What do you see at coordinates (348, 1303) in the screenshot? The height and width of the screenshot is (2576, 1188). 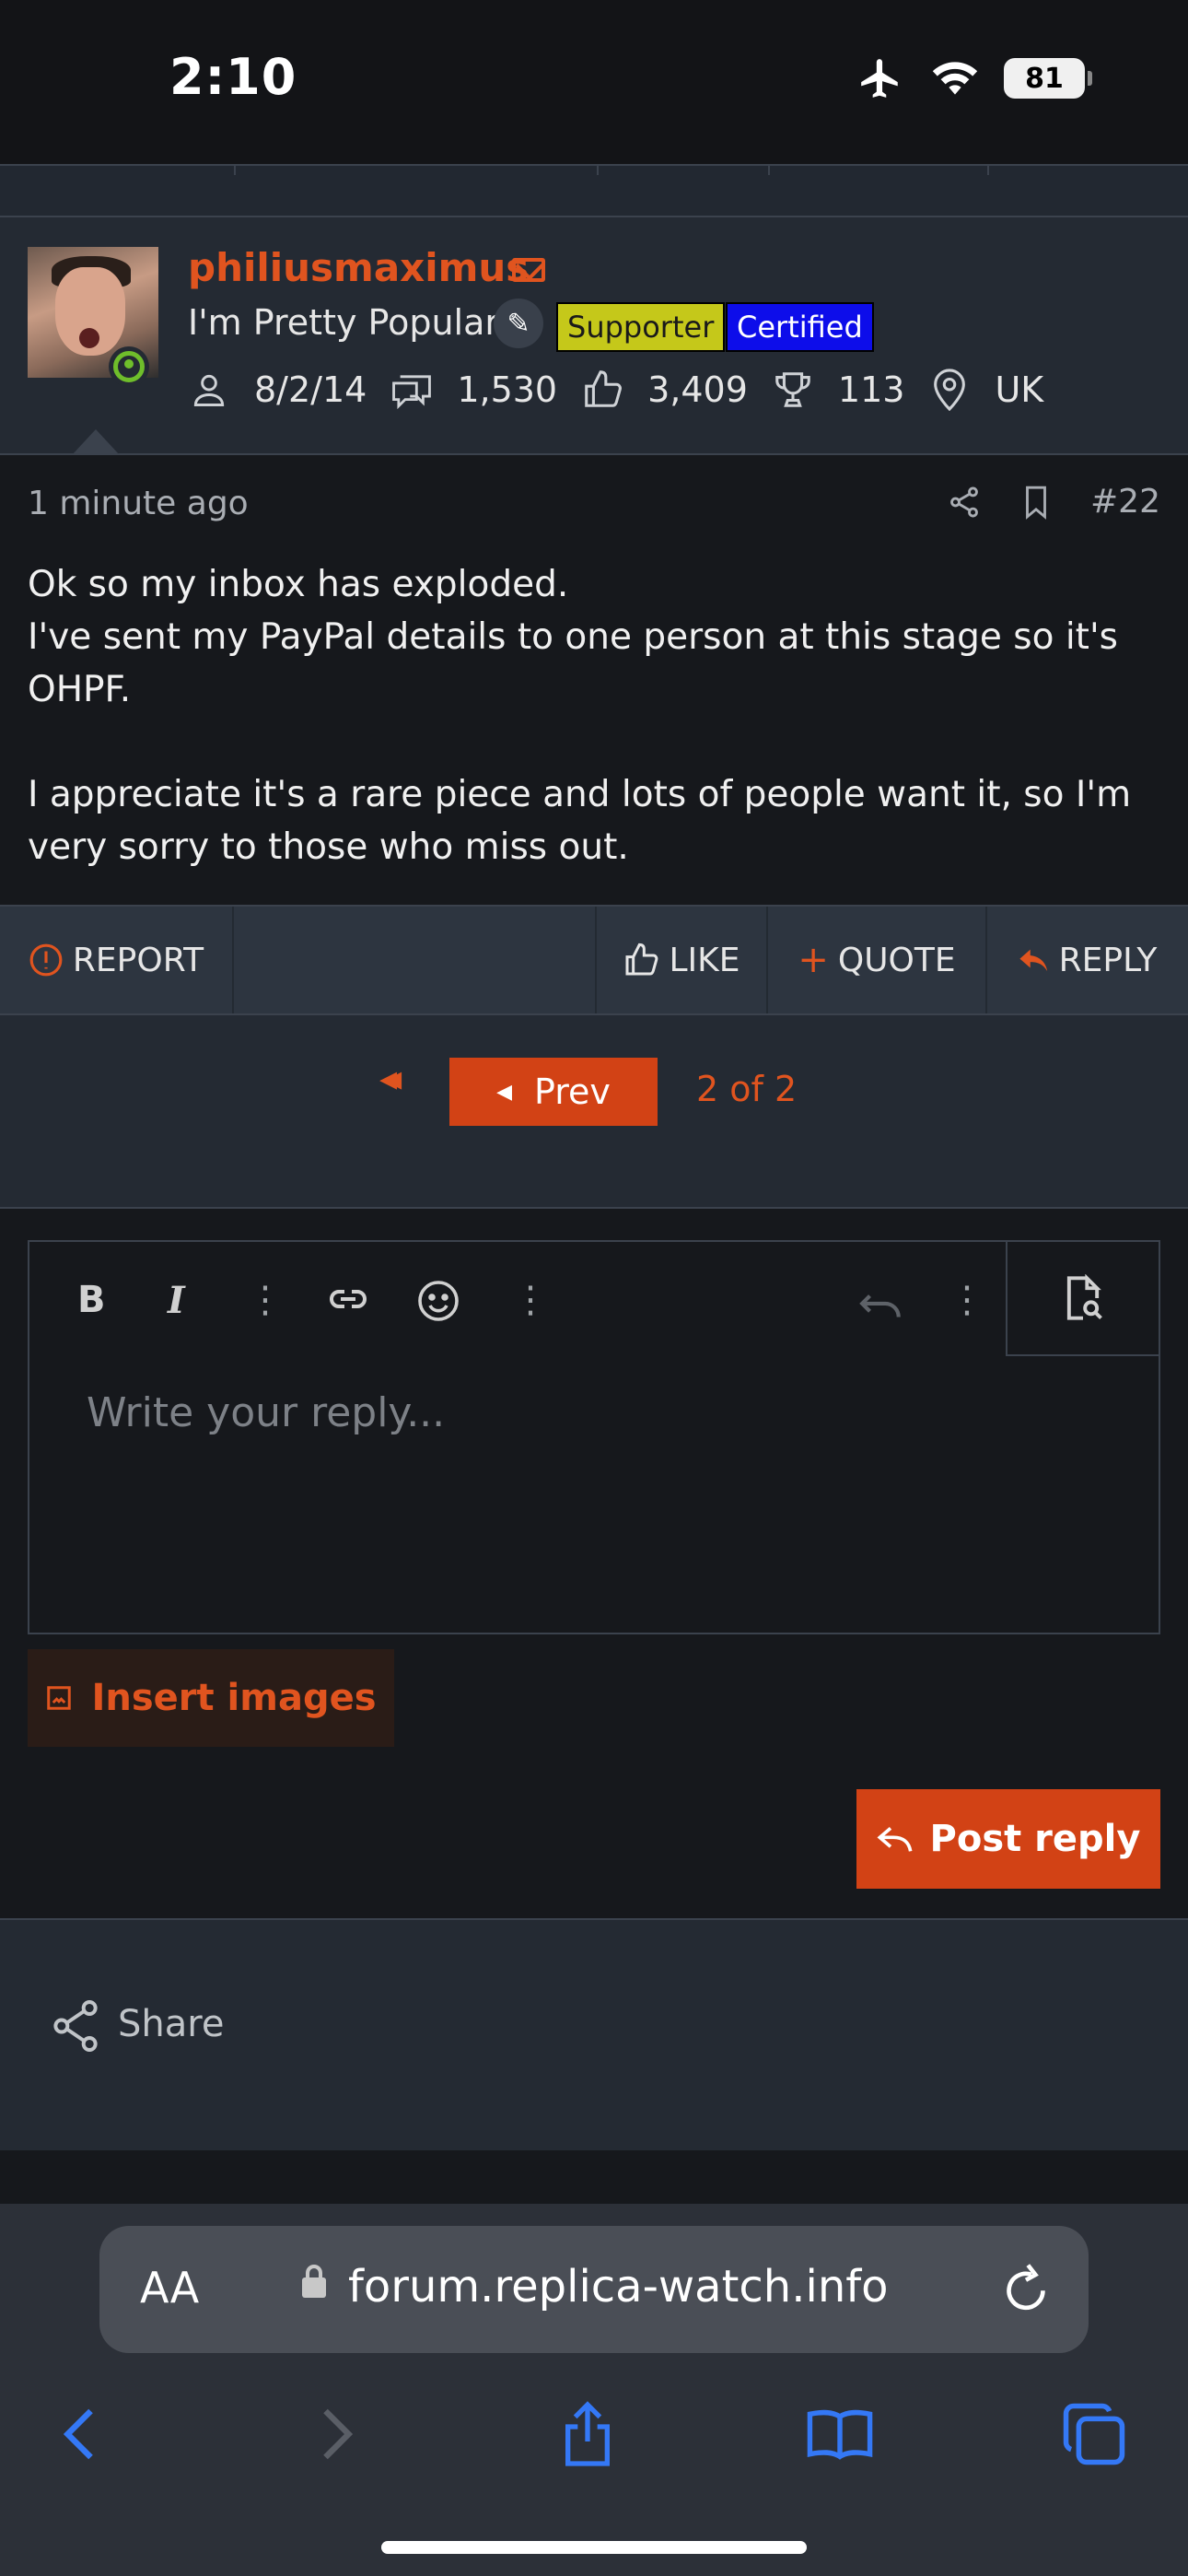 I see `link-icon` at bounding box center [348, 1303].